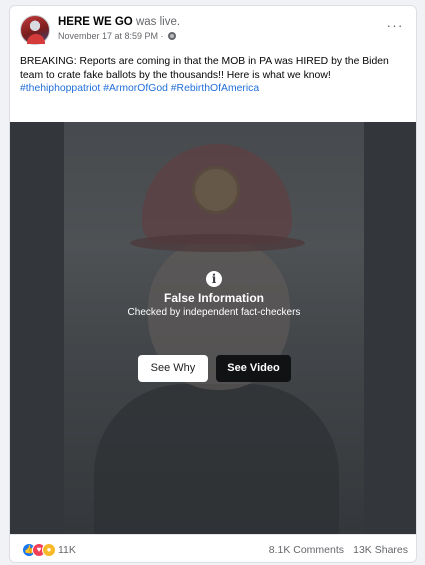 The height and width of the screenshot is (565, 425). I want to click on post-timestamp-line: November 17 at 8:59 PM ·, so click(117, 36).